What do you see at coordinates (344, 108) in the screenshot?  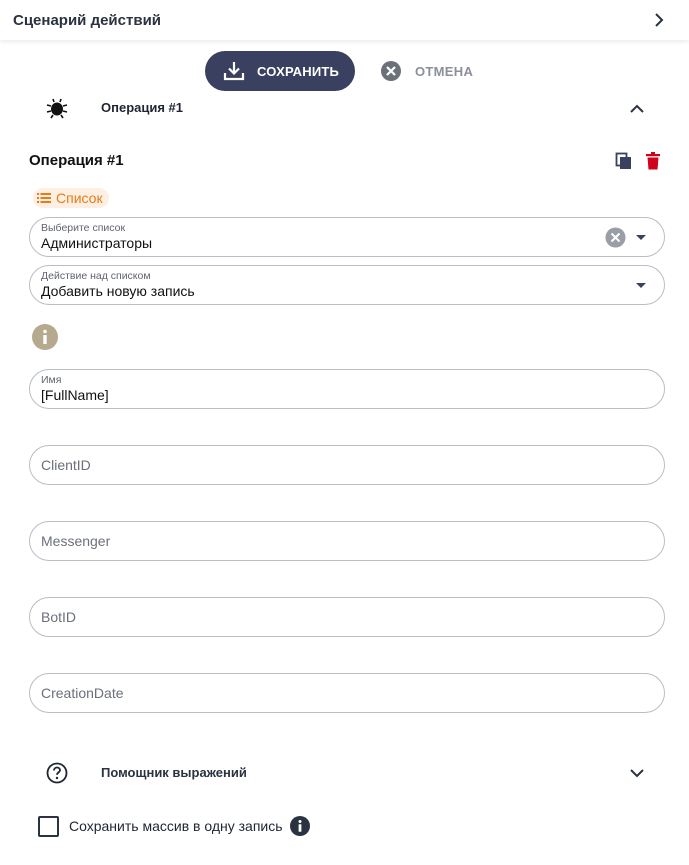 I see `operation-accordion-header: Операция #1` at bounding box center [344, 108].